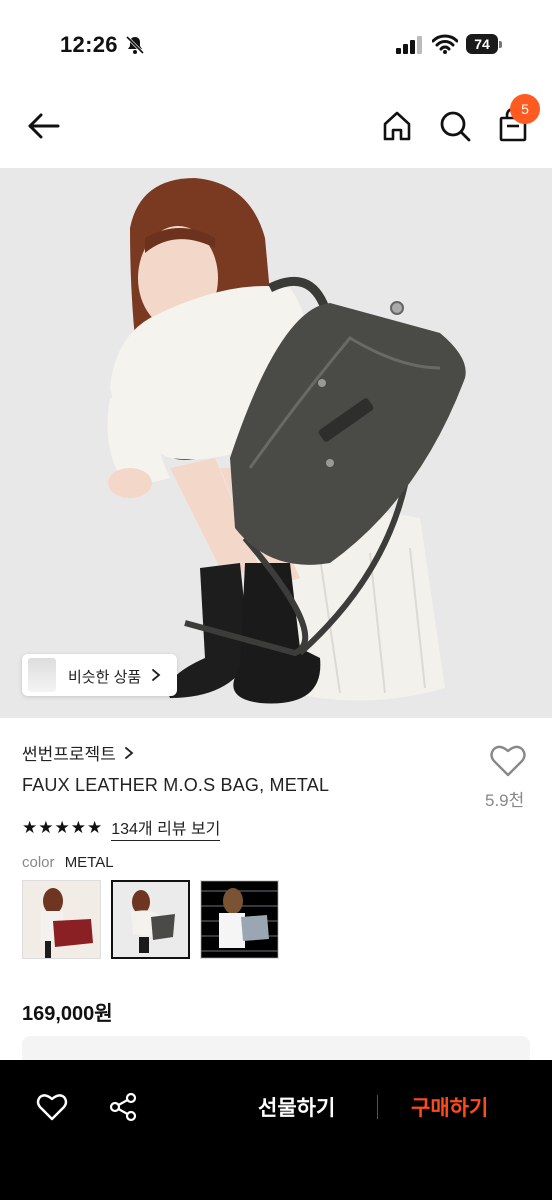  What do you see at coordinates (123, 1107) in the screenshot?
I see `share-icon` at bounding box center [123, 1107].